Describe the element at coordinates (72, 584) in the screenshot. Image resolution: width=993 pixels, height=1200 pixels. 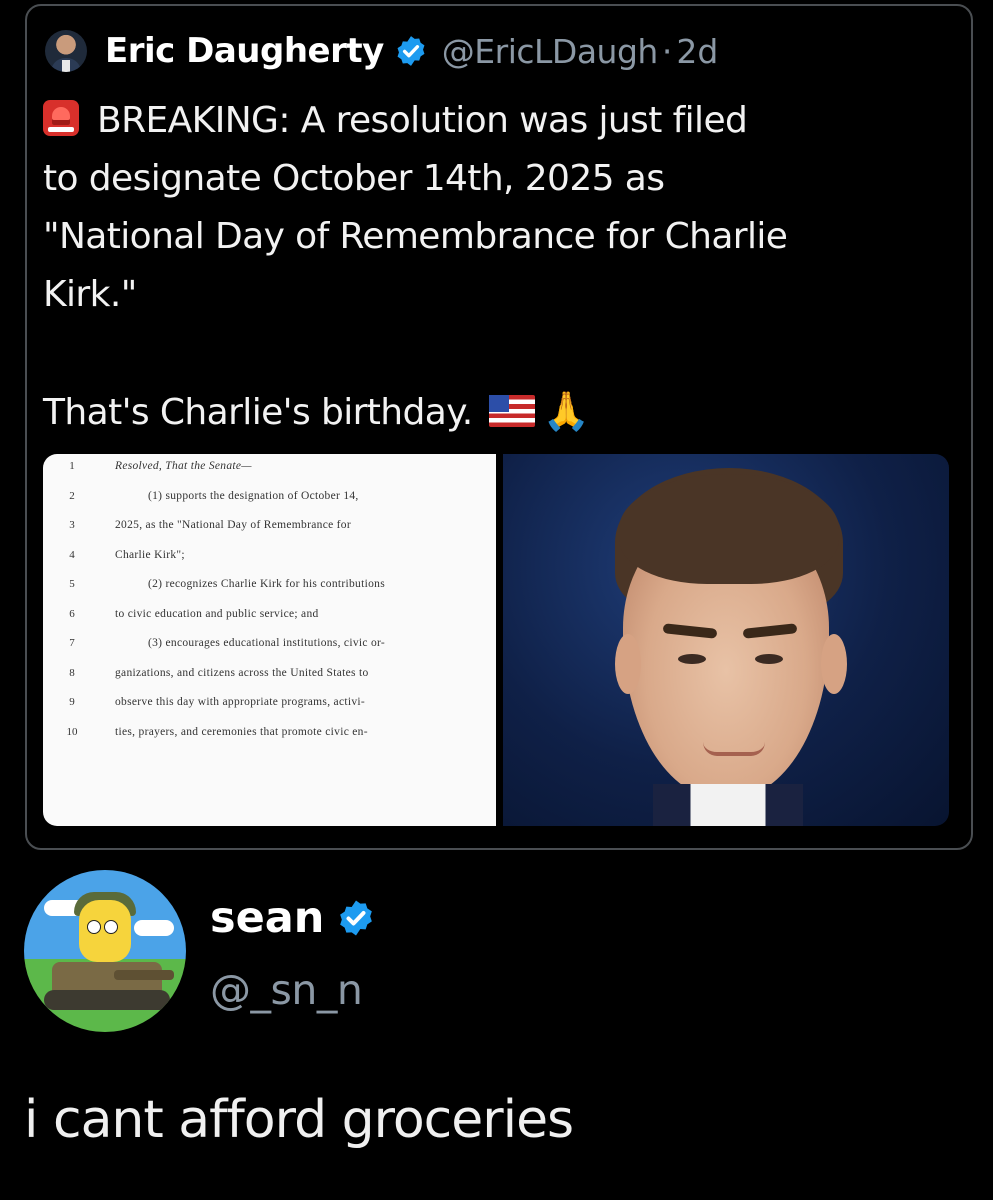
I see `document-line-number: 5` at that location.